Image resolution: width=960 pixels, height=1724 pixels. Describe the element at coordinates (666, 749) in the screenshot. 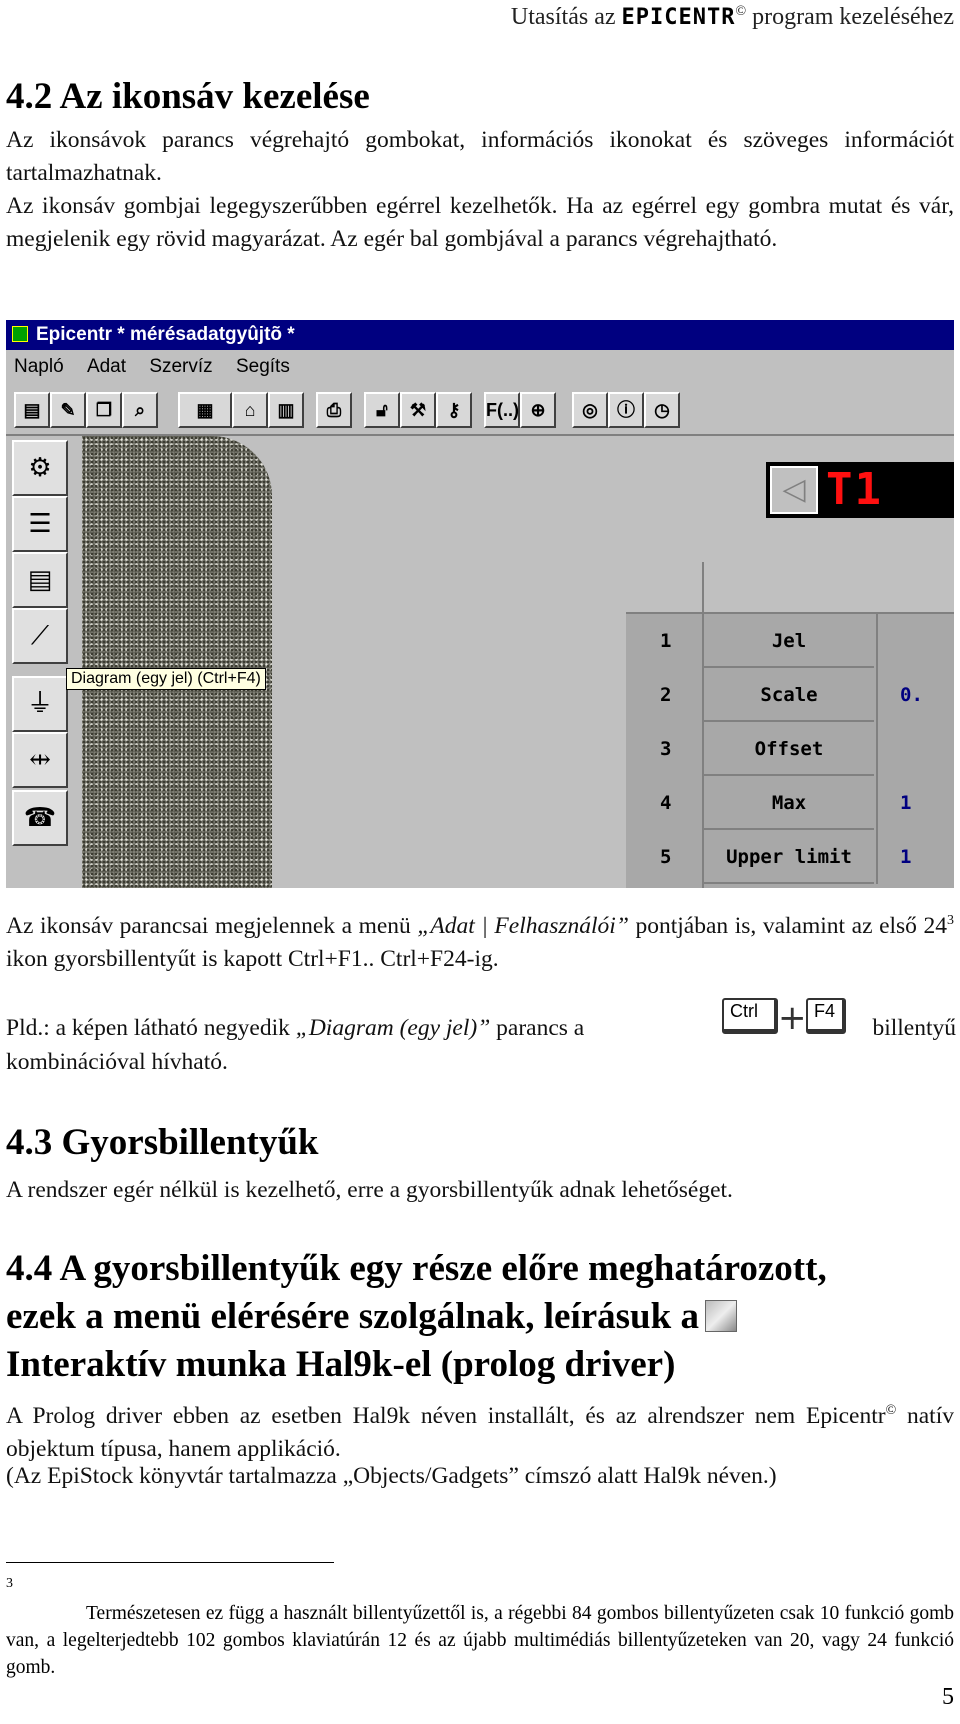

I see `row-number: 3` at that location.